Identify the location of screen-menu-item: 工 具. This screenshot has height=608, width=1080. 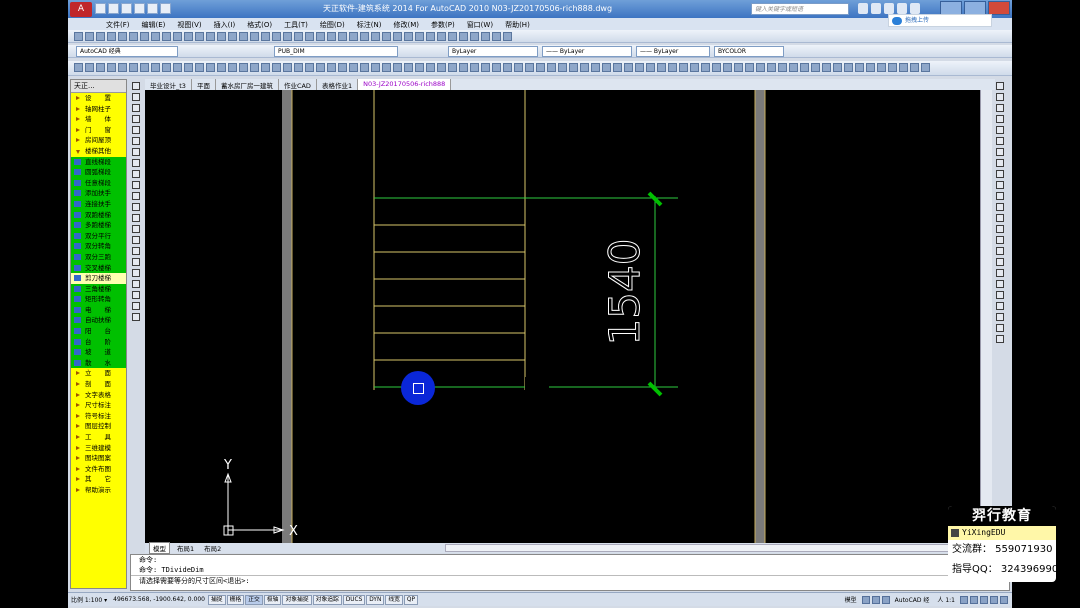
(98, 437).